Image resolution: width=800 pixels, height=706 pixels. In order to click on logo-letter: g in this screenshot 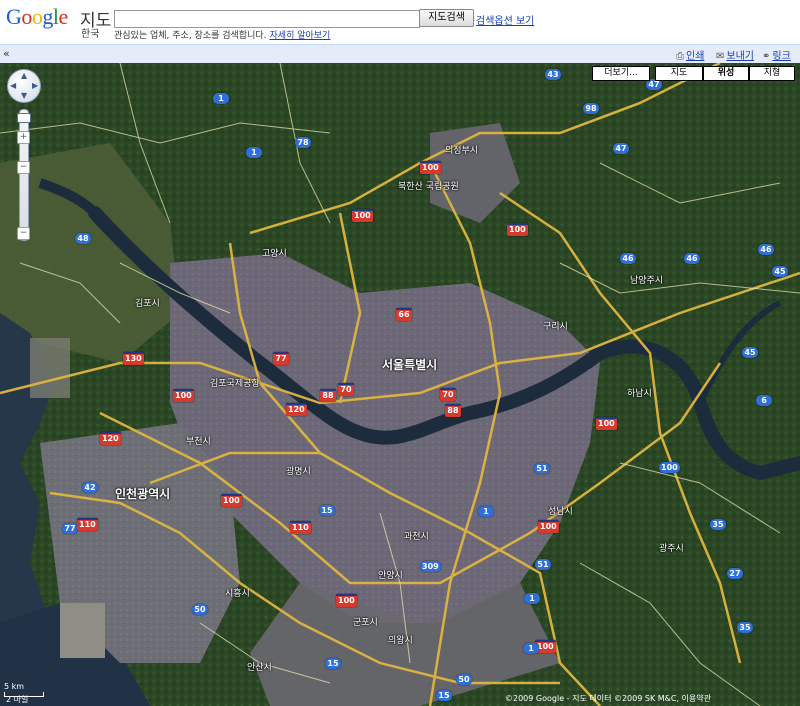, I will do `click(47, 16)`.